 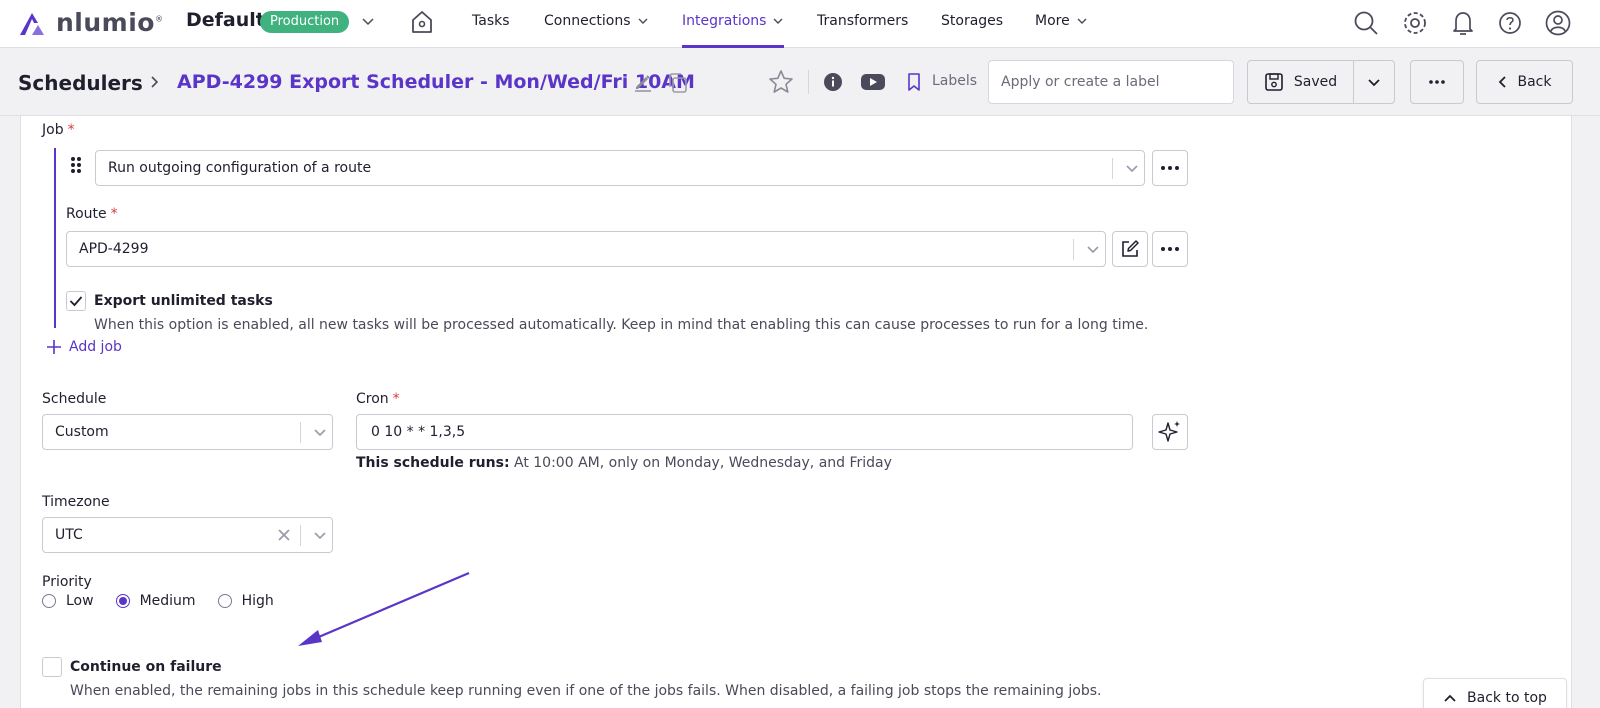 What do you see at coordinates (596, 21) in the screenshot?
I see `nav-item-connections: Connections` at bounding box center [596, 21].